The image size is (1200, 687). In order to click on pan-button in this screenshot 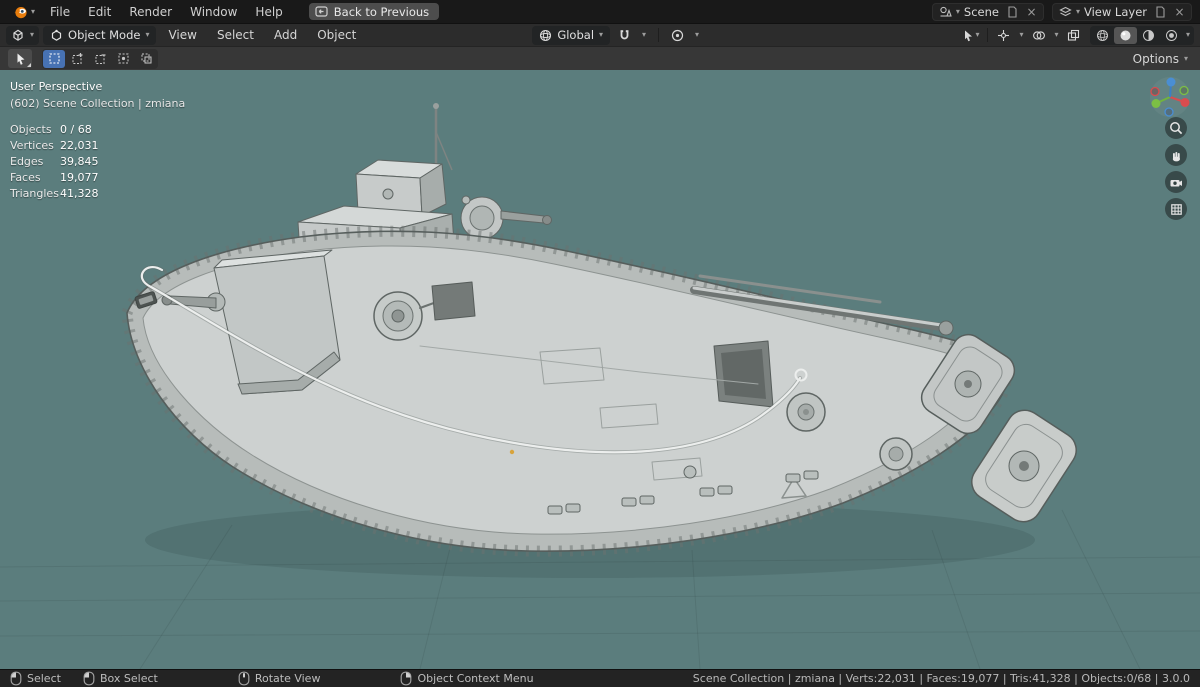, I will do `click(1176, 155)`.